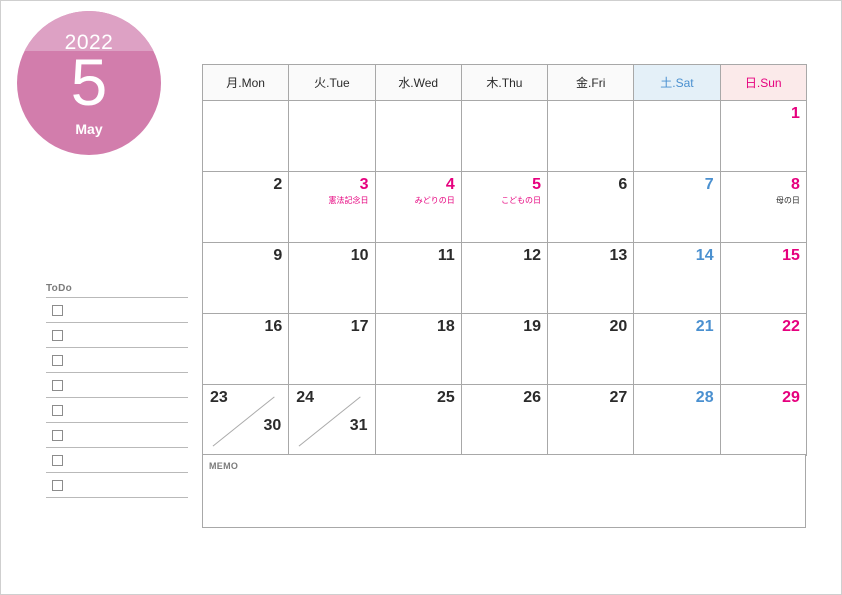 Image resolution: width=842 pixels, height=595 pixels. What do you see at coordinates (89, 83) in the screenshot?
I see `month-badge: 2022 5 May` at bounding box center [89, 83].